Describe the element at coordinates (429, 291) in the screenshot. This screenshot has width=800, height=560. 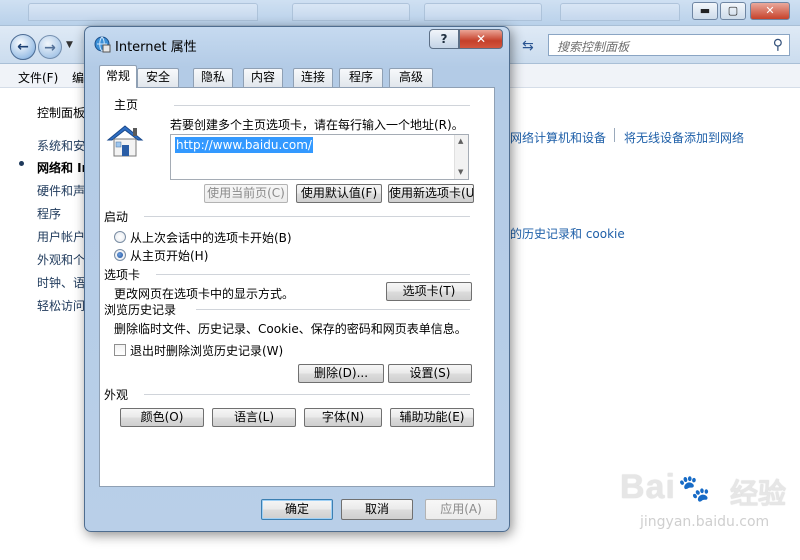
I see `tabs-settings-button: 选项卡(T)` at that location.